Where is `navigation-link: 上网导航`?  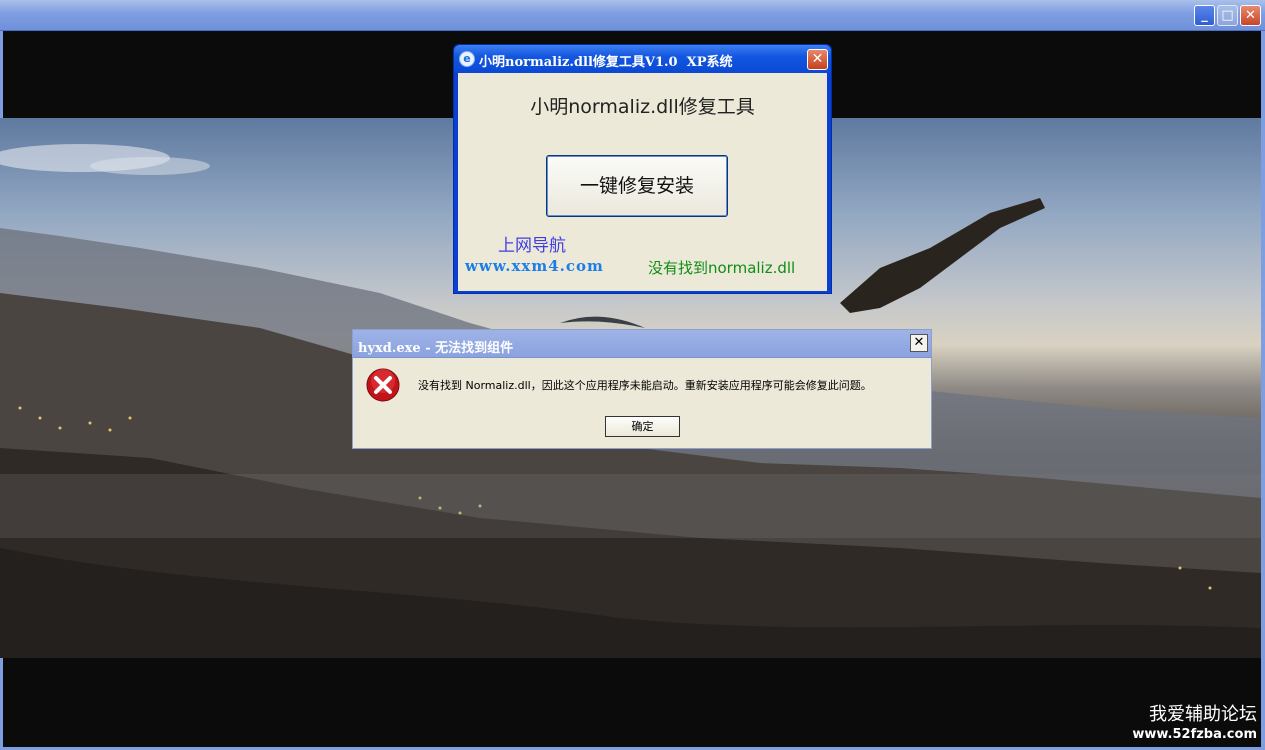 navigation-link: 上网导航 is located at coordinates (532, 243).